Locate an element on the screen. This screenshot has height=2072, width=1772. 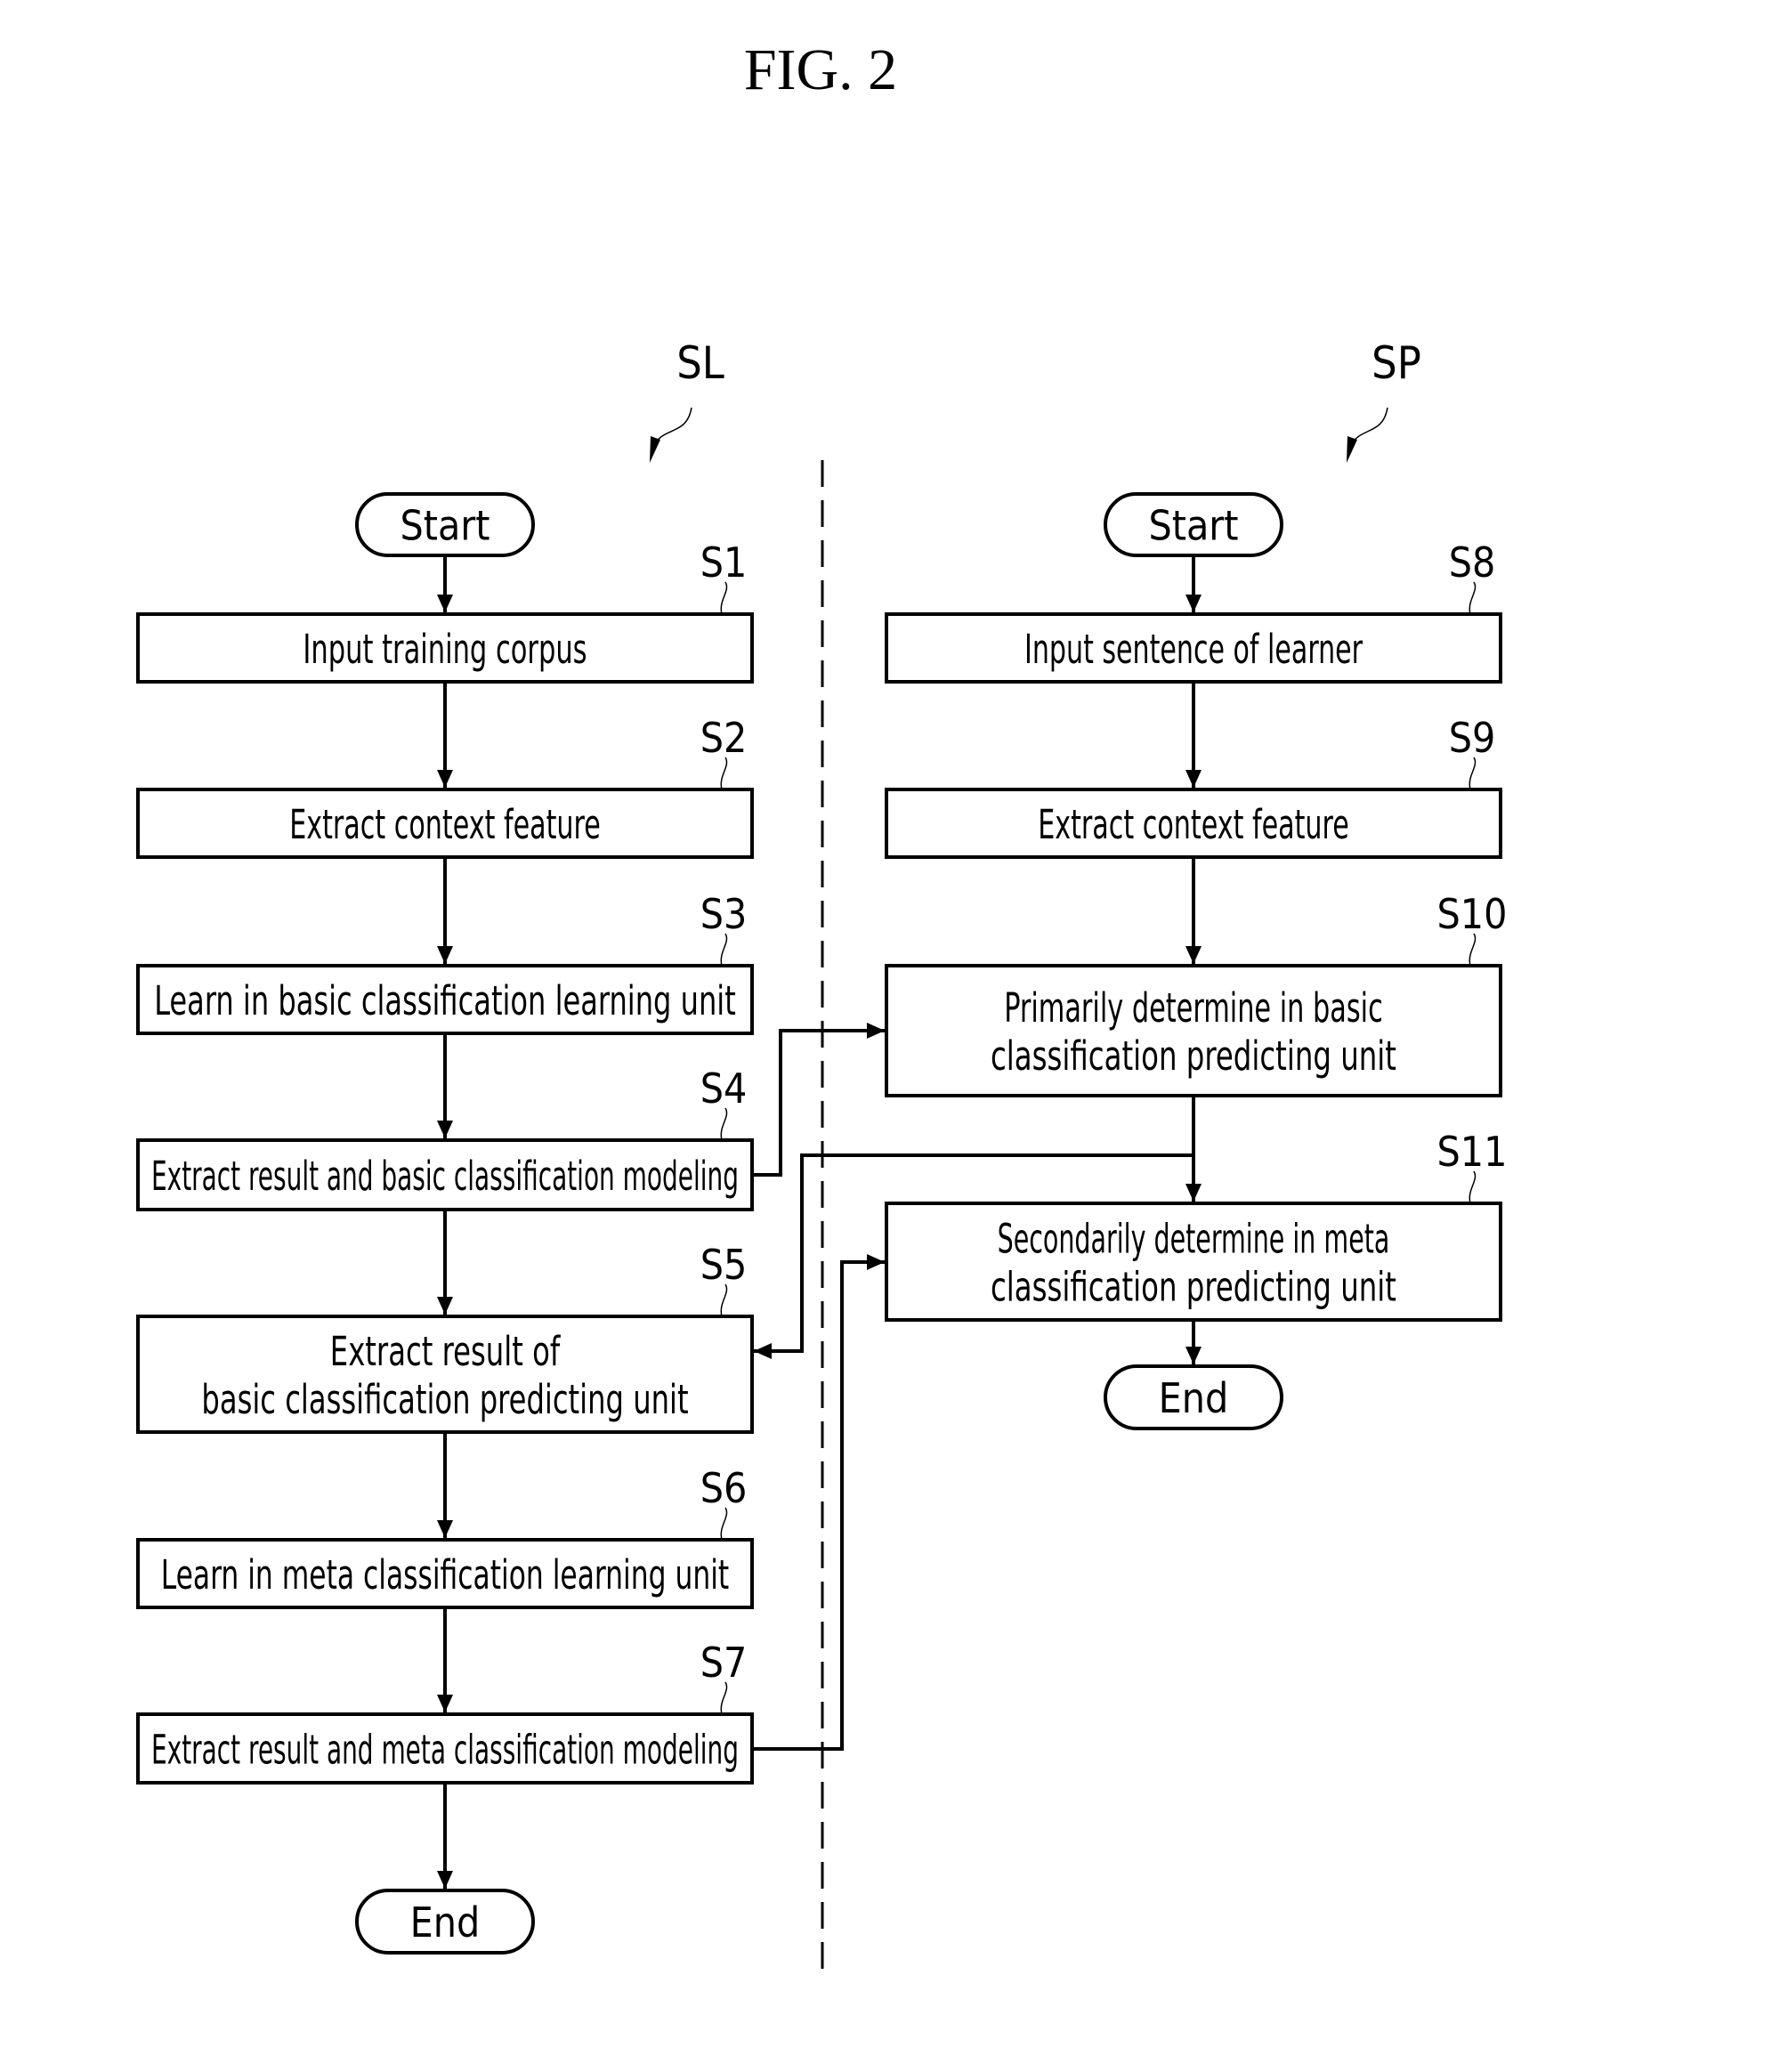
step-id-s11: S11 is located at coordinates (1473, 1152).